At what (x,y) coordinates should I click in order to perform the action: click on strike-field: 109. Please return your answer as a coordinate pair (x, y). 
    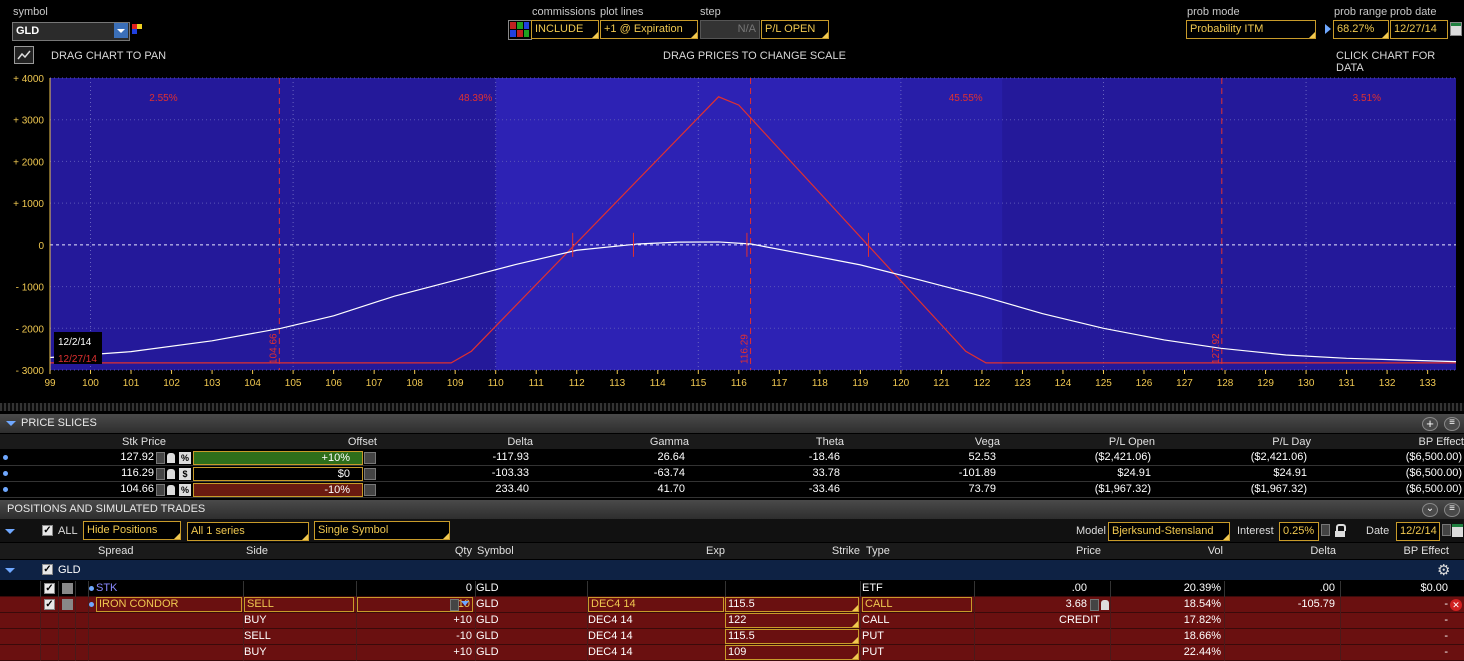
    Looking at the image, I should click on (792, 652).